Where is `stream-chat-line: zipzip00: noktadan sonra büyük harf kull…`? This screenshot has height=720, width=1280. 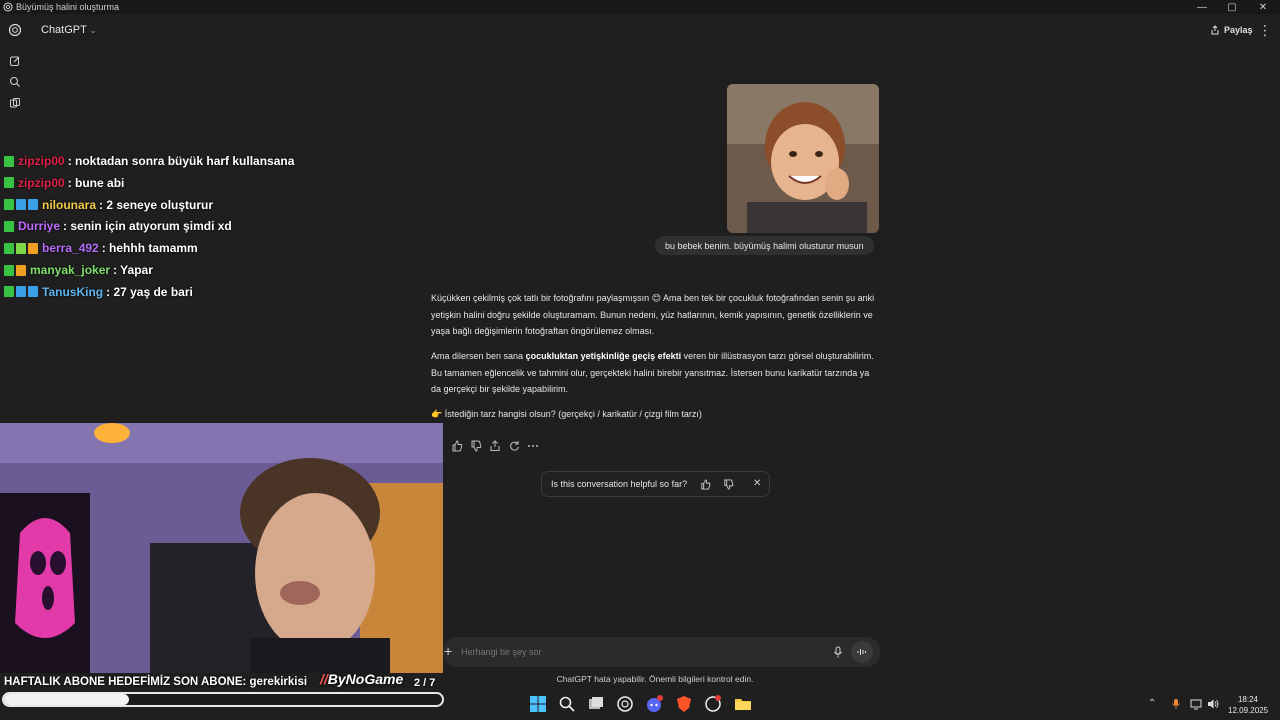
stream-chat-line: zipzip00: noktadan sonra büyük harf kull… is located at coordinates (149, 161).